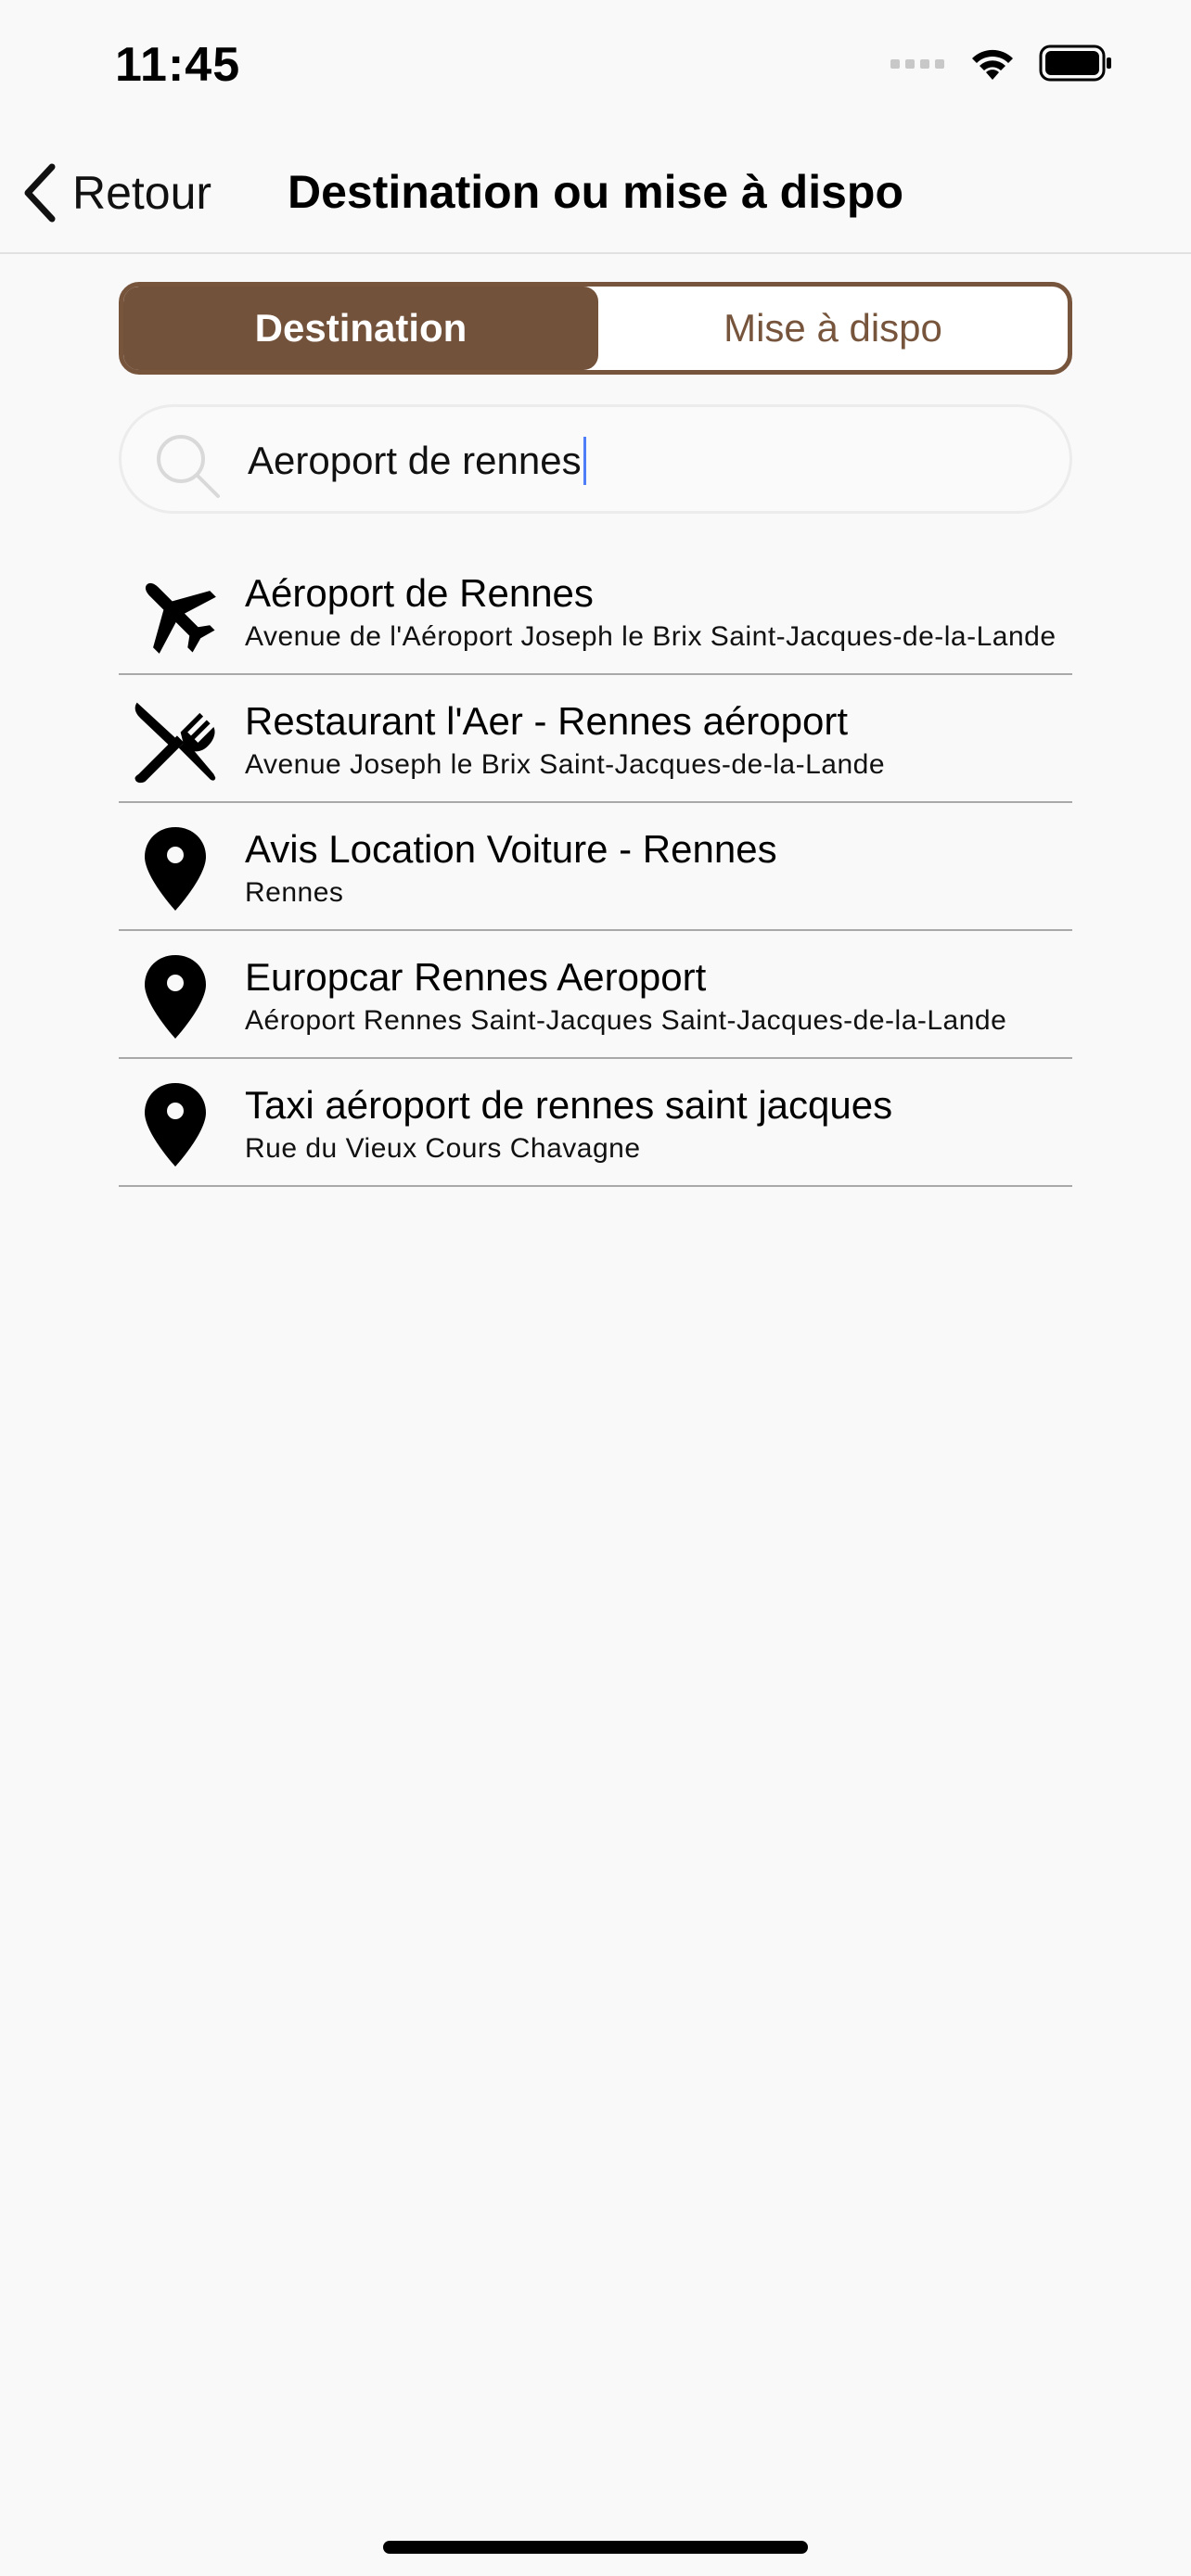 This screenshot has height=2576, width=1191. Describe the element at coordinates (188, 467) in the screenshot. I see `search-icon` at that location.